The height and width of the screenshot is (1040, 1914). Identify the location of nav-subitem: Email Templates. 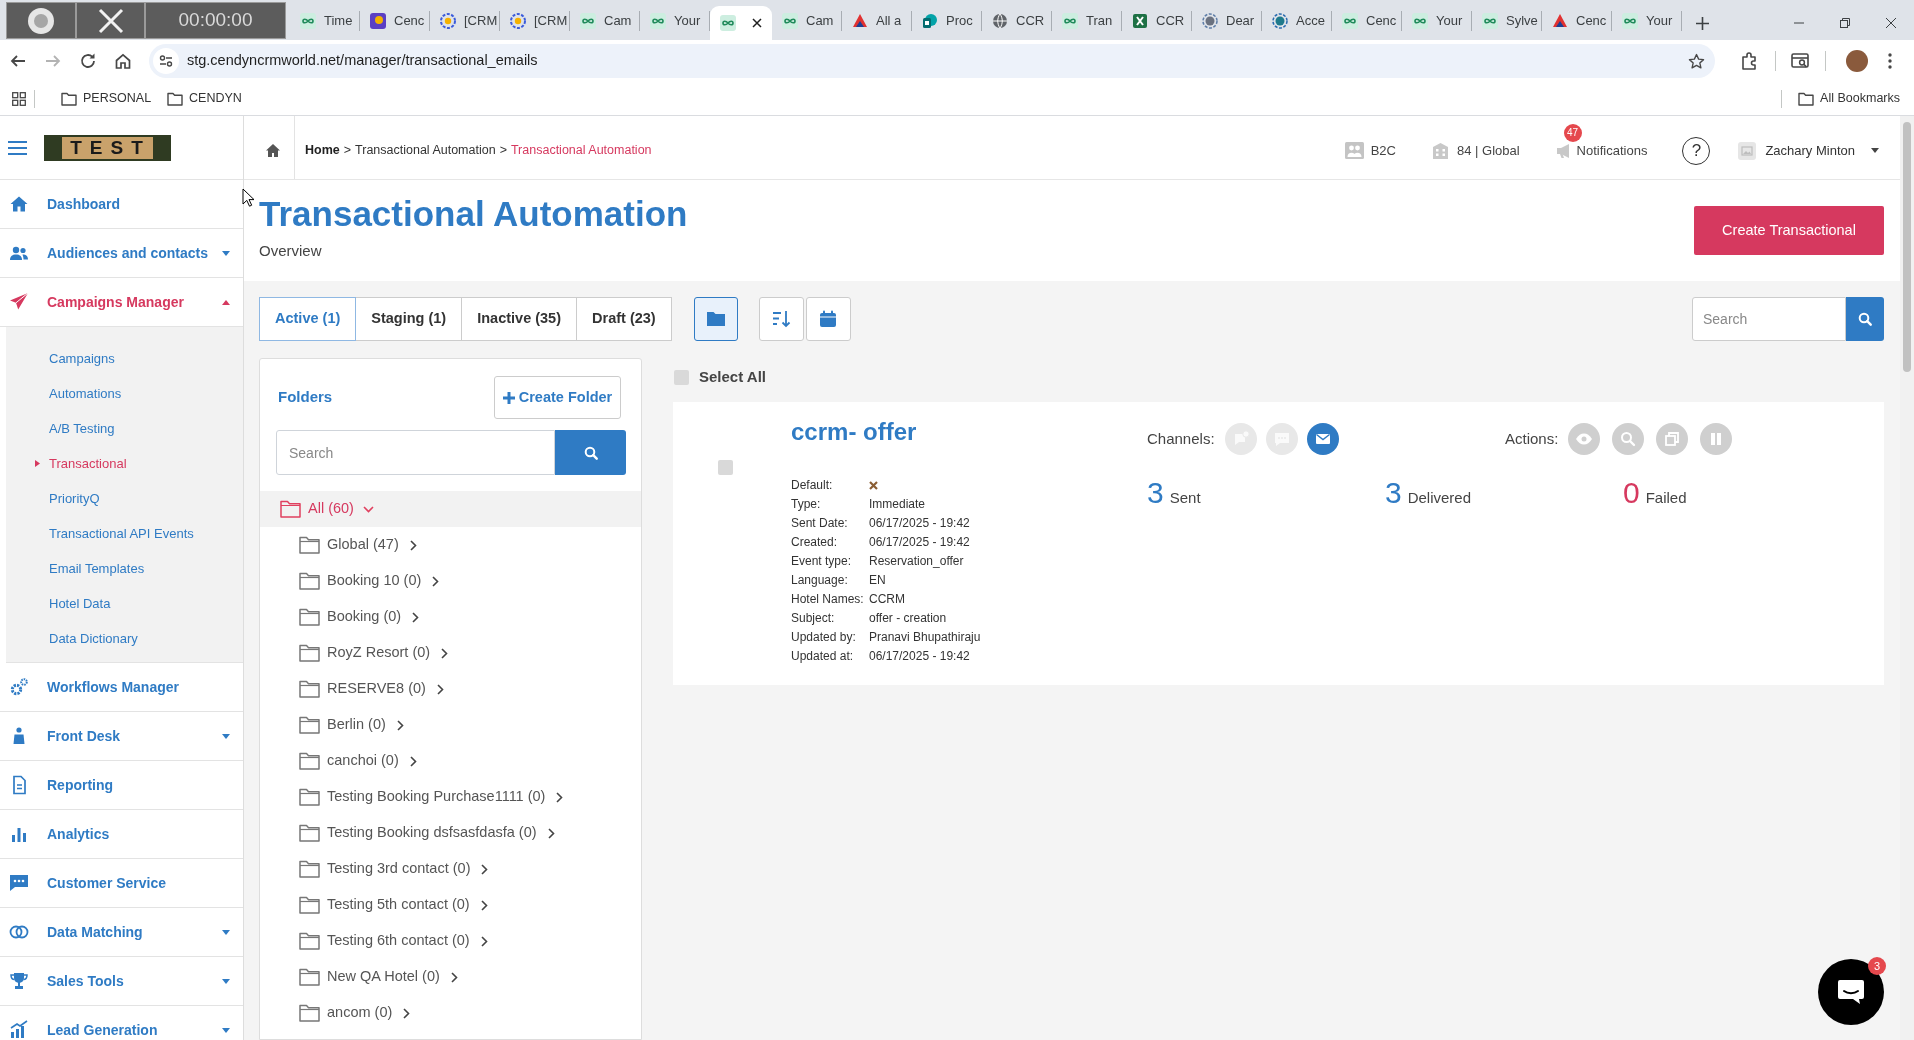
(124, 568).